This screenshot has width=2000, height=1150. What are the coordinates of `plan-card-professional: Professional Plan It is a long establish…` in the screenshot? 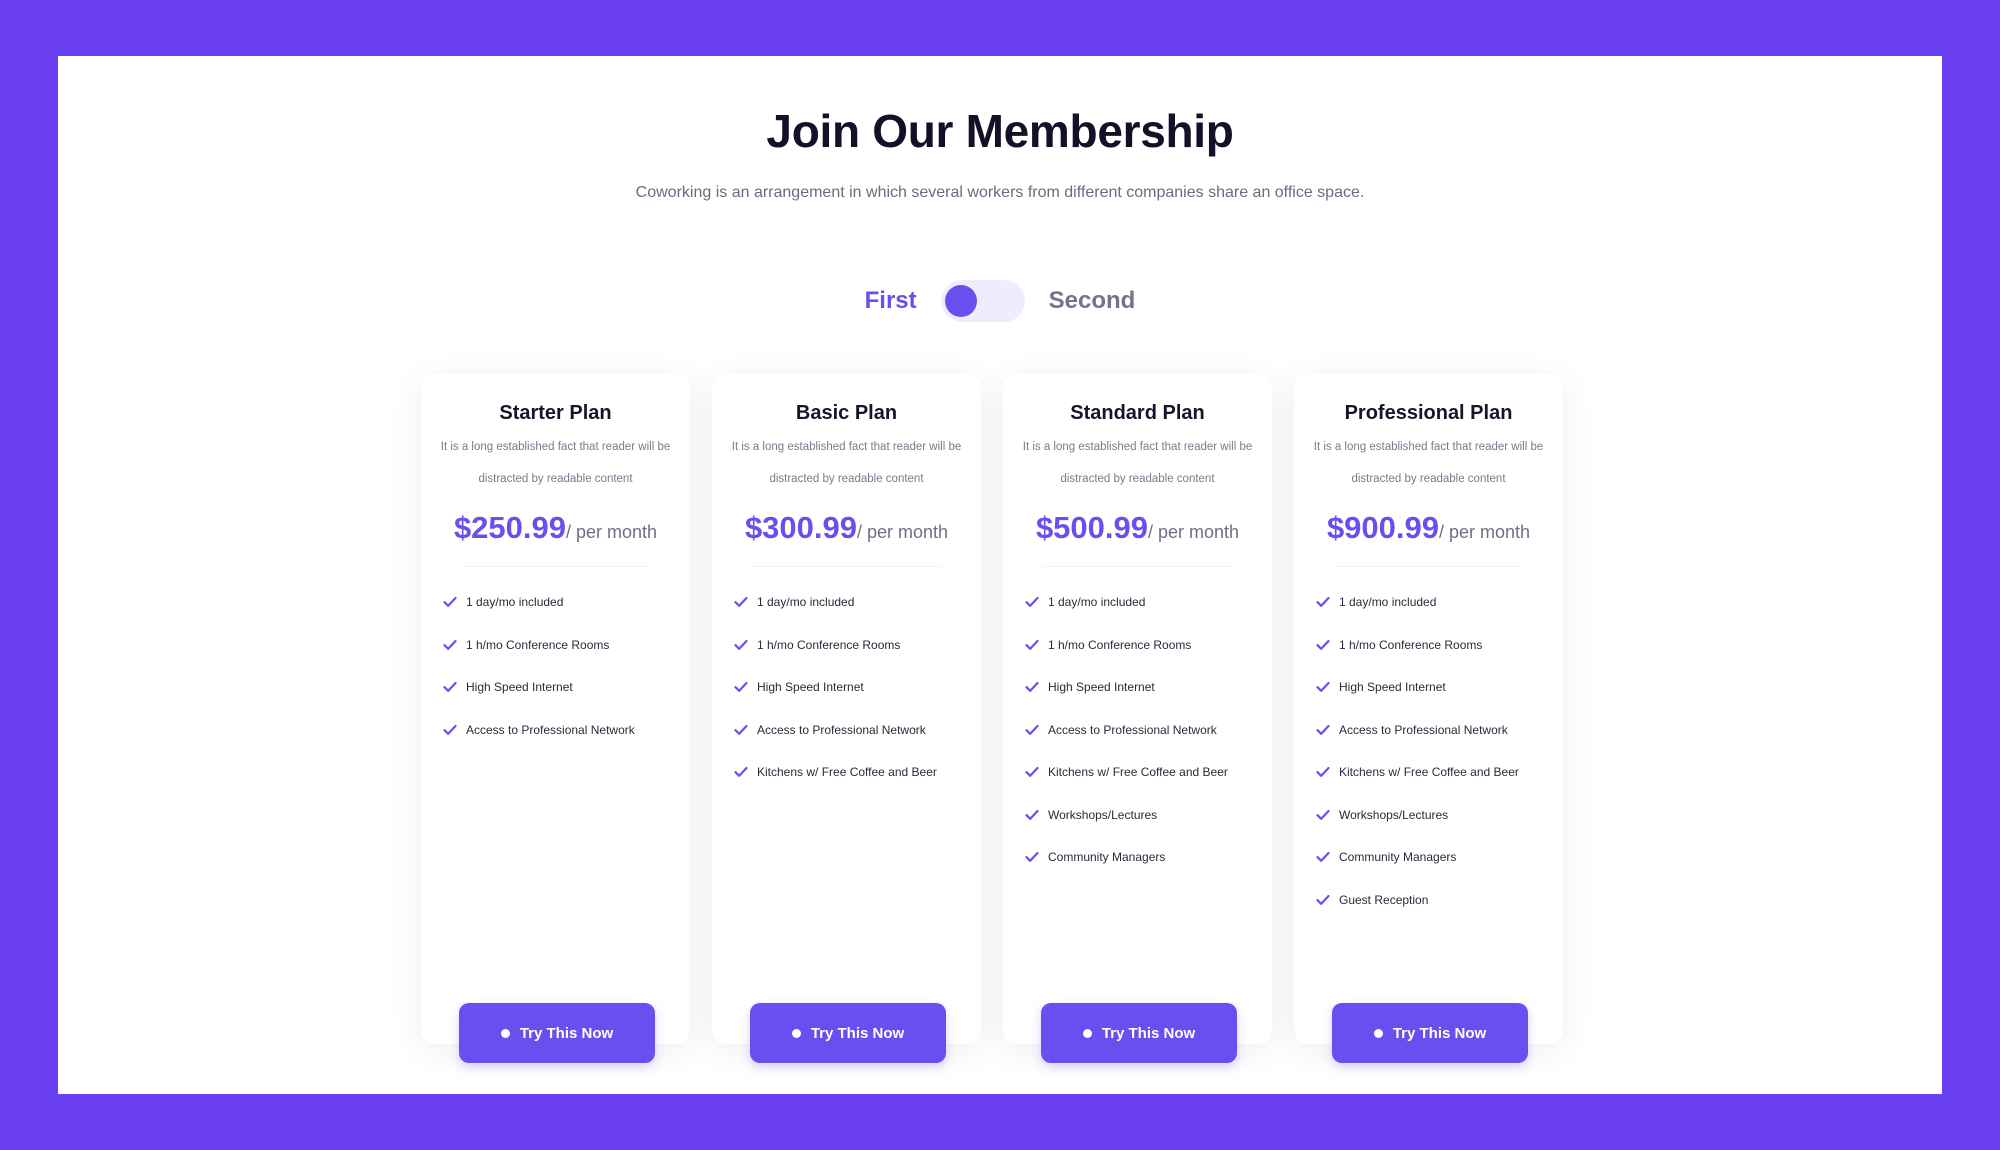 It's located at (1428, 718).